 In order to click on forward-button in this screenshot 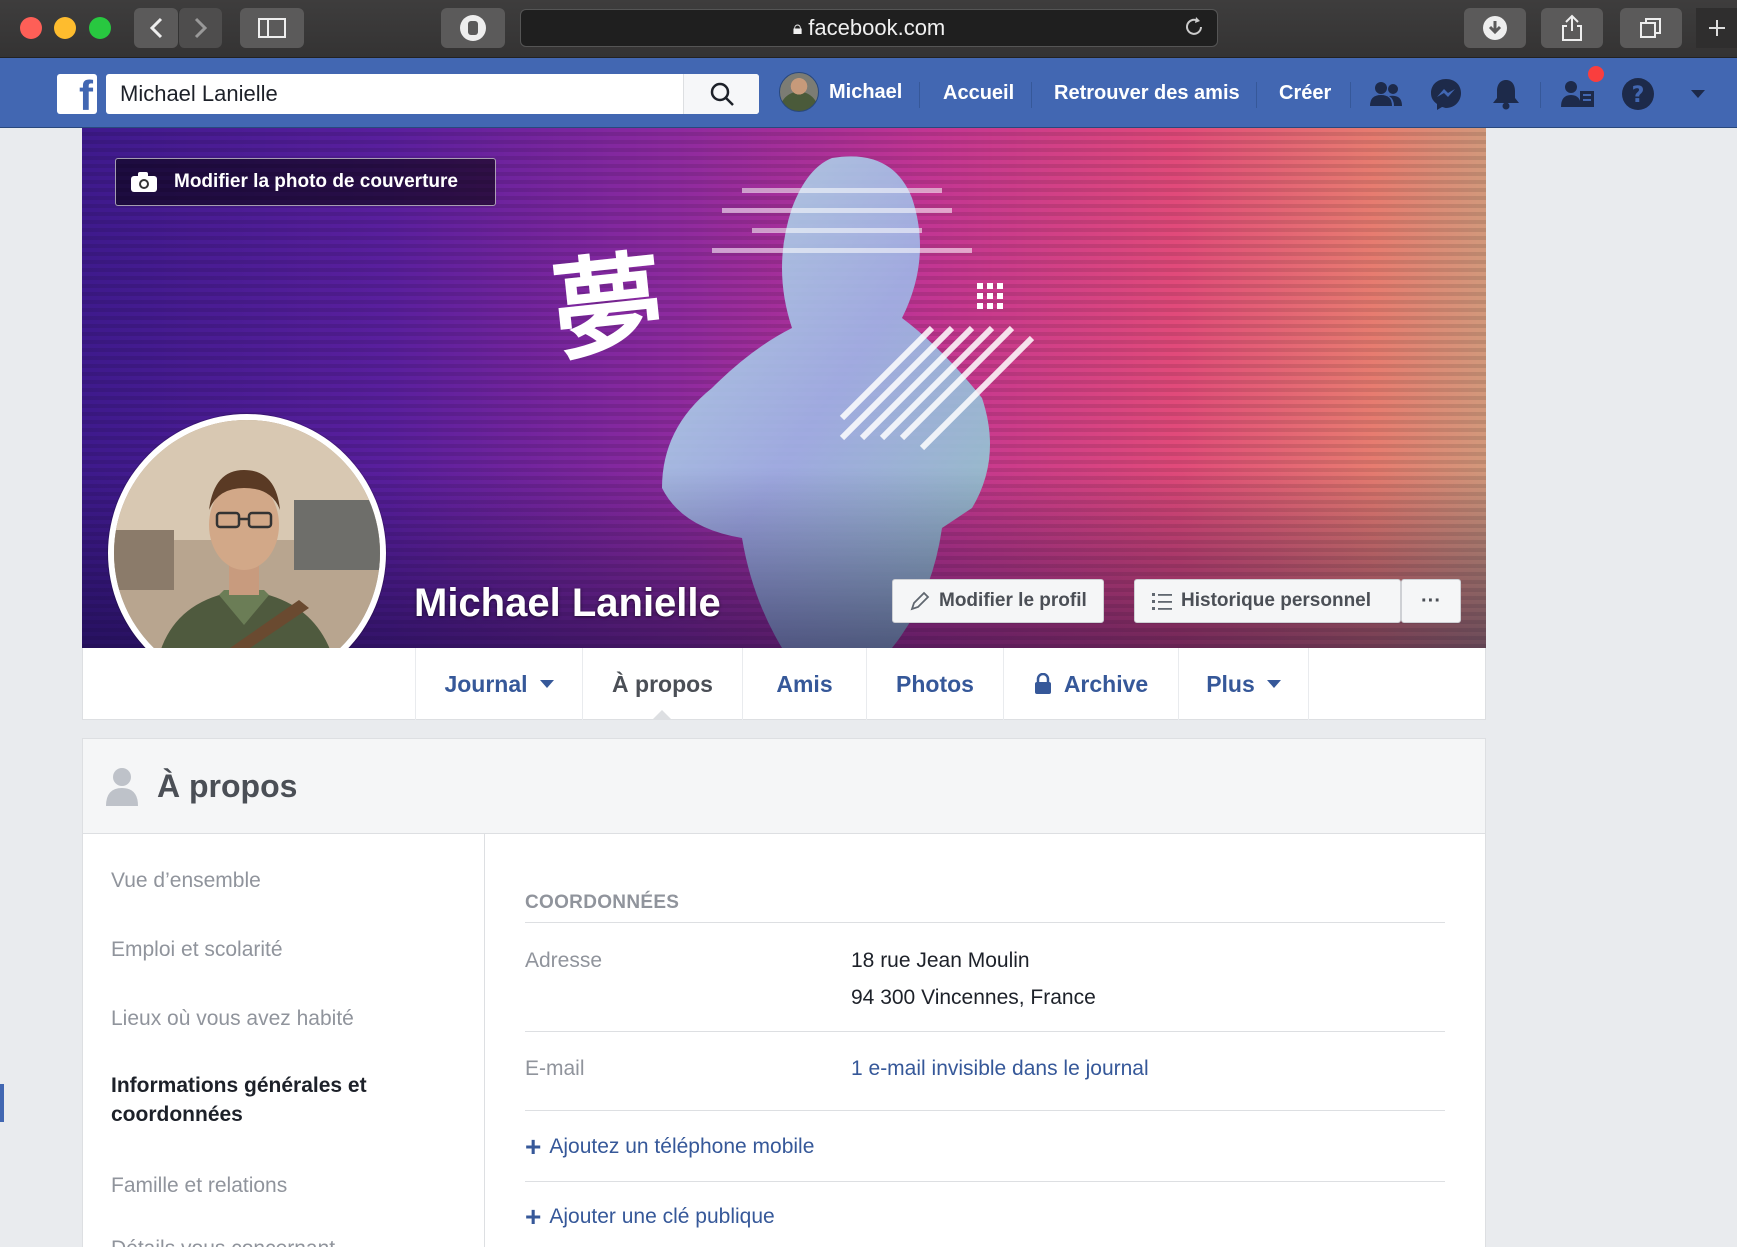, I will do `click(200, 28)`.